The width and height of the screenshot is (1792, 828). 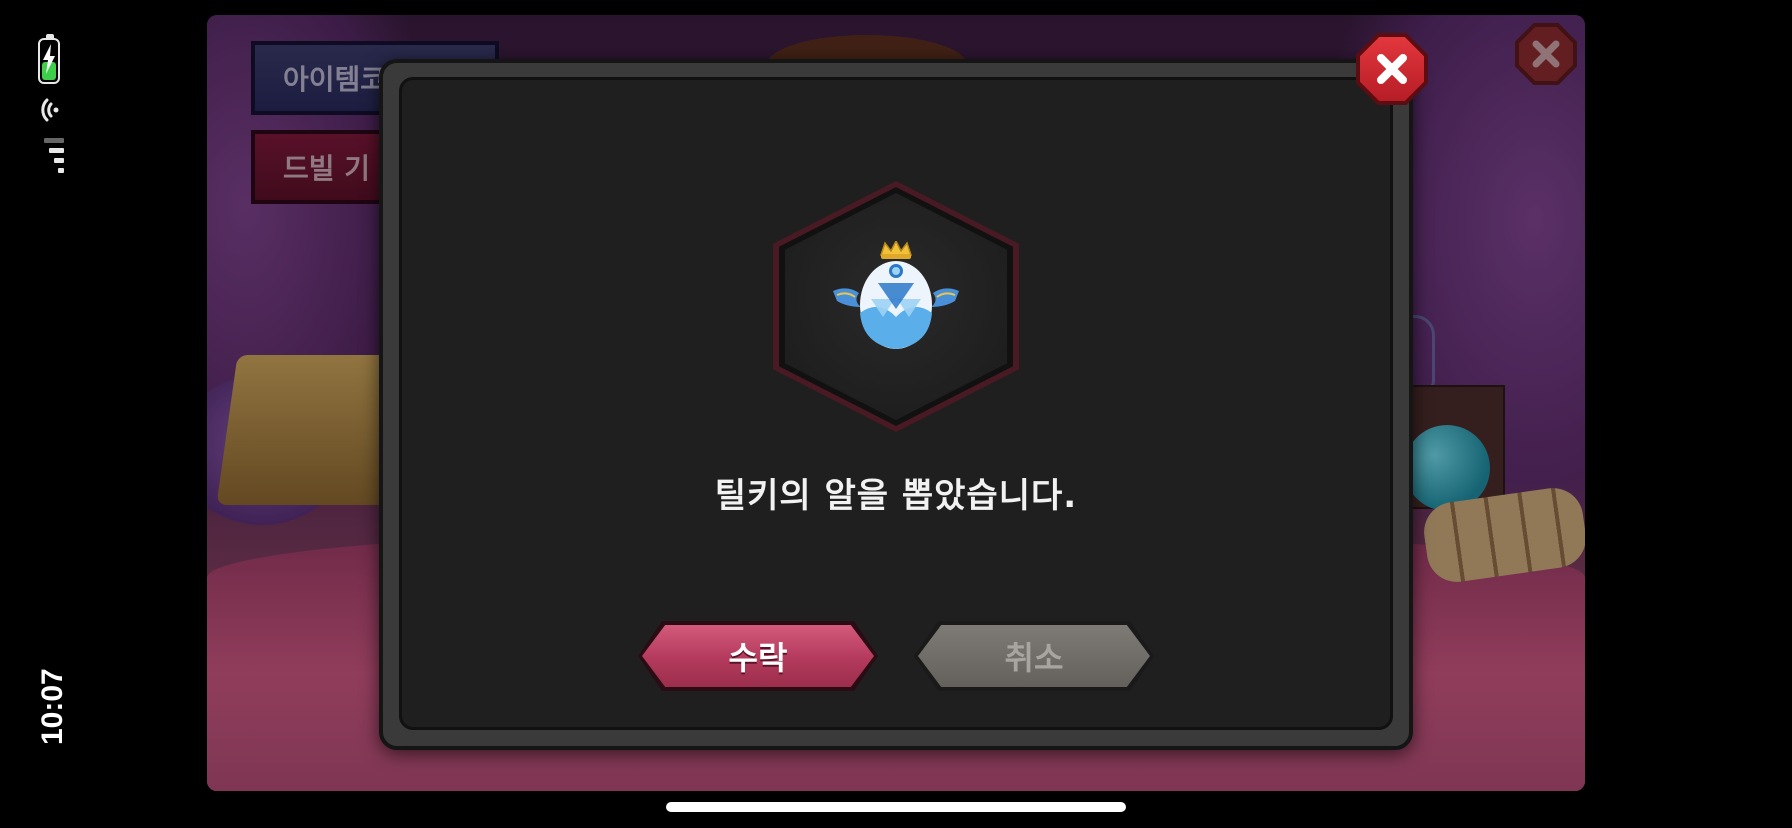 I want to click on dialog-close-button, so click(x=1392, y=69).